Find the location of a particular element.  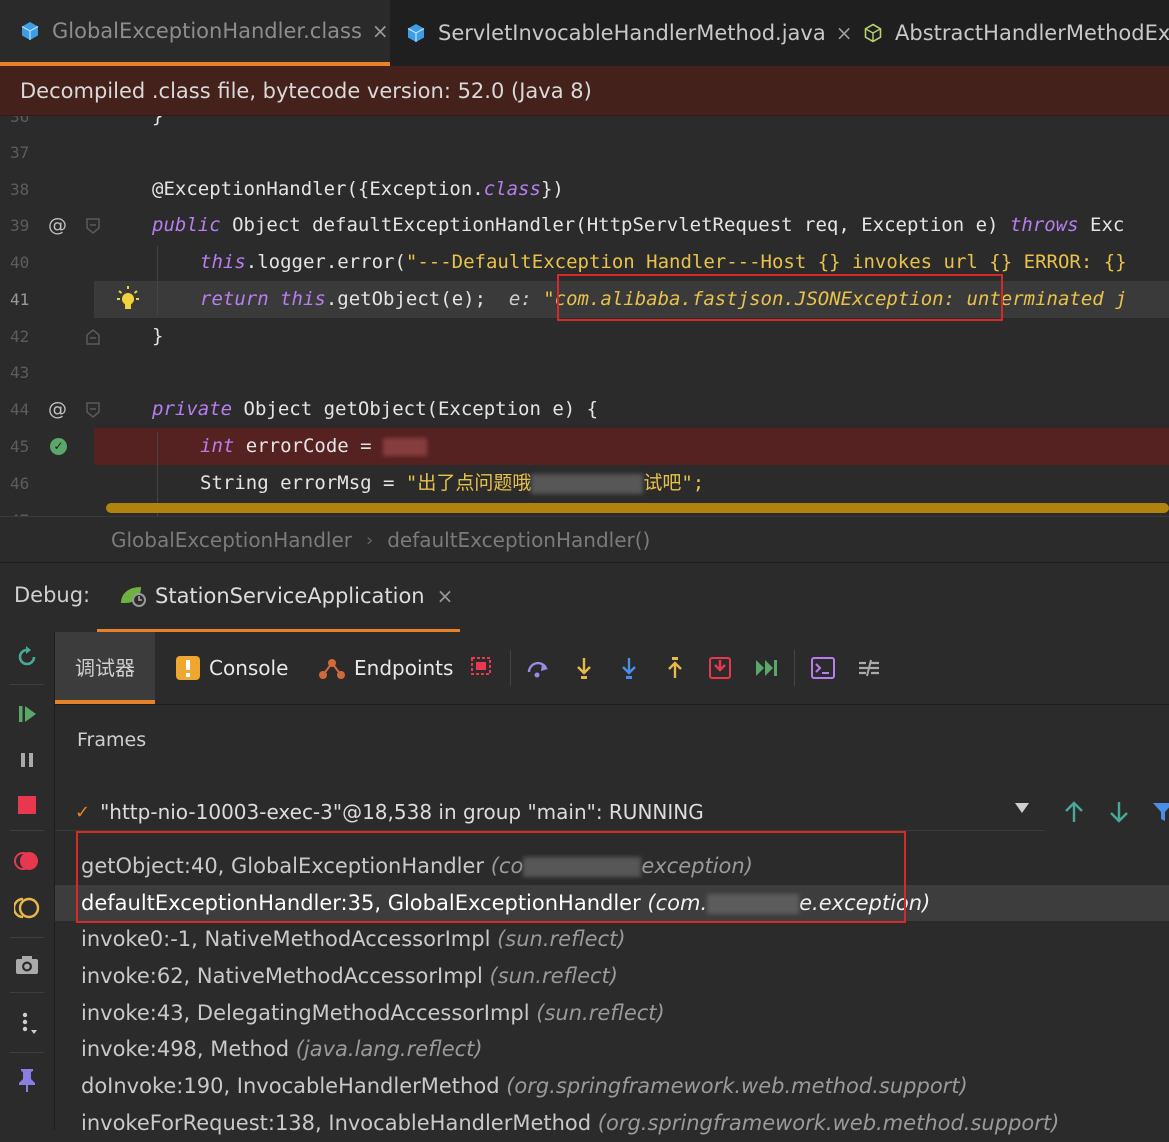

tab-endpoints: Endpoints is located at coordinates (385, 668).